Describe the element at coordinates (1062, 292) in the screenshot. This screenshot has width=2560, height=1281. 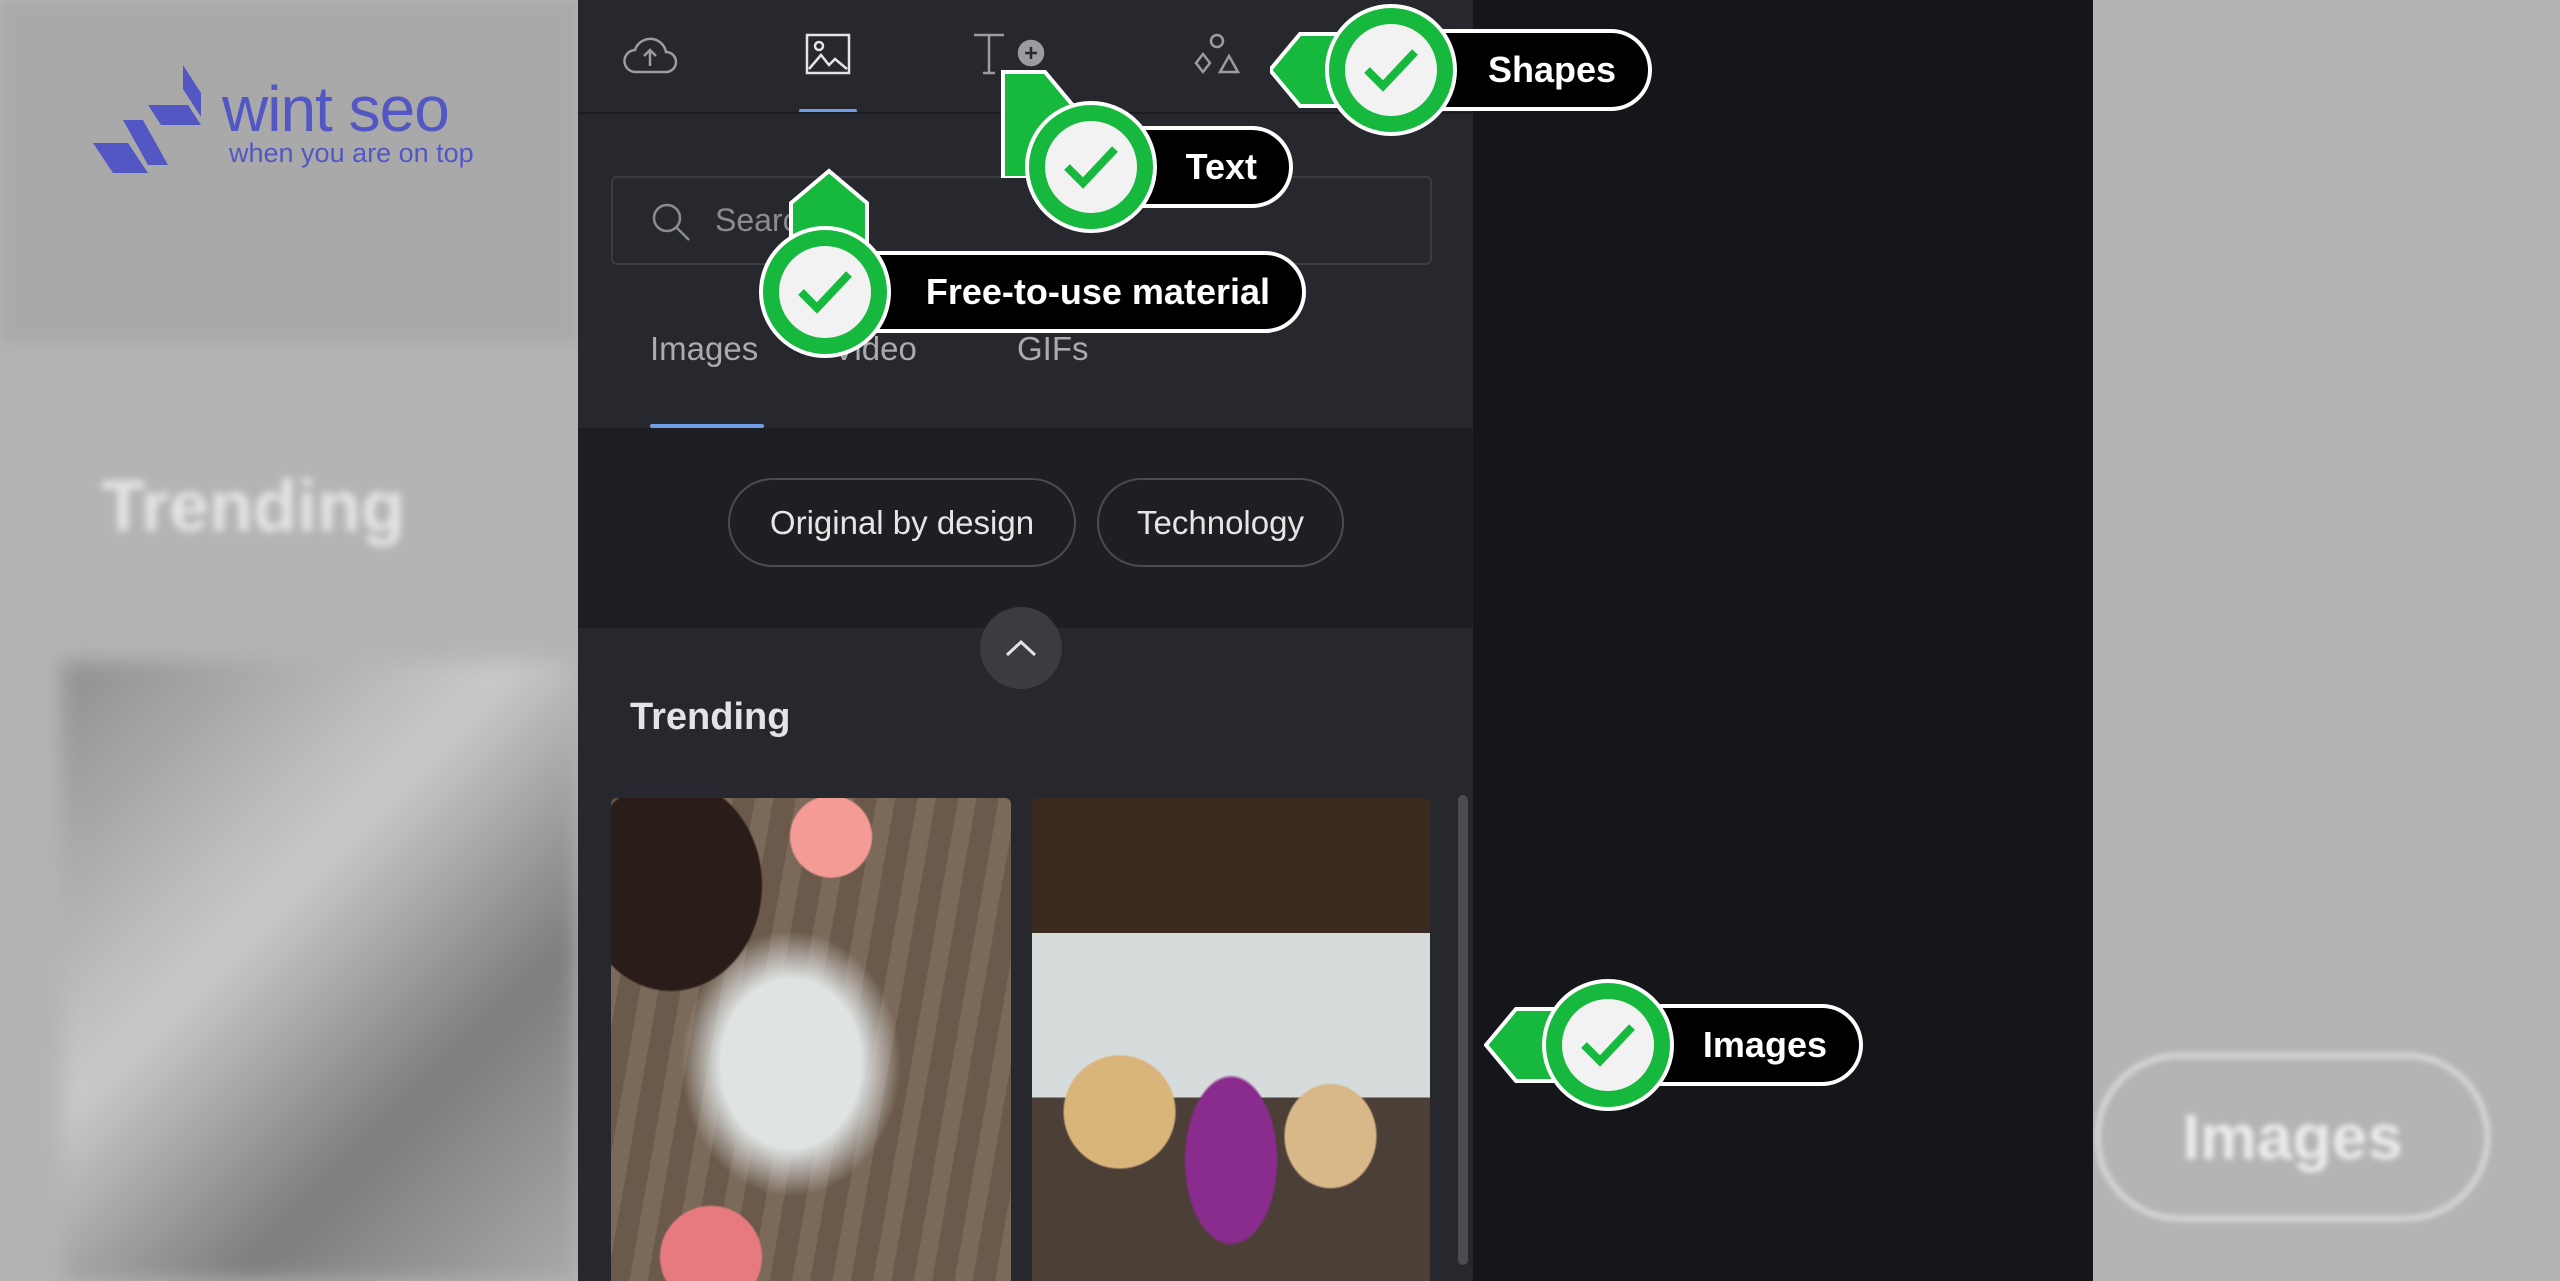
I see `callout-label: Free-to-use material` at that location.